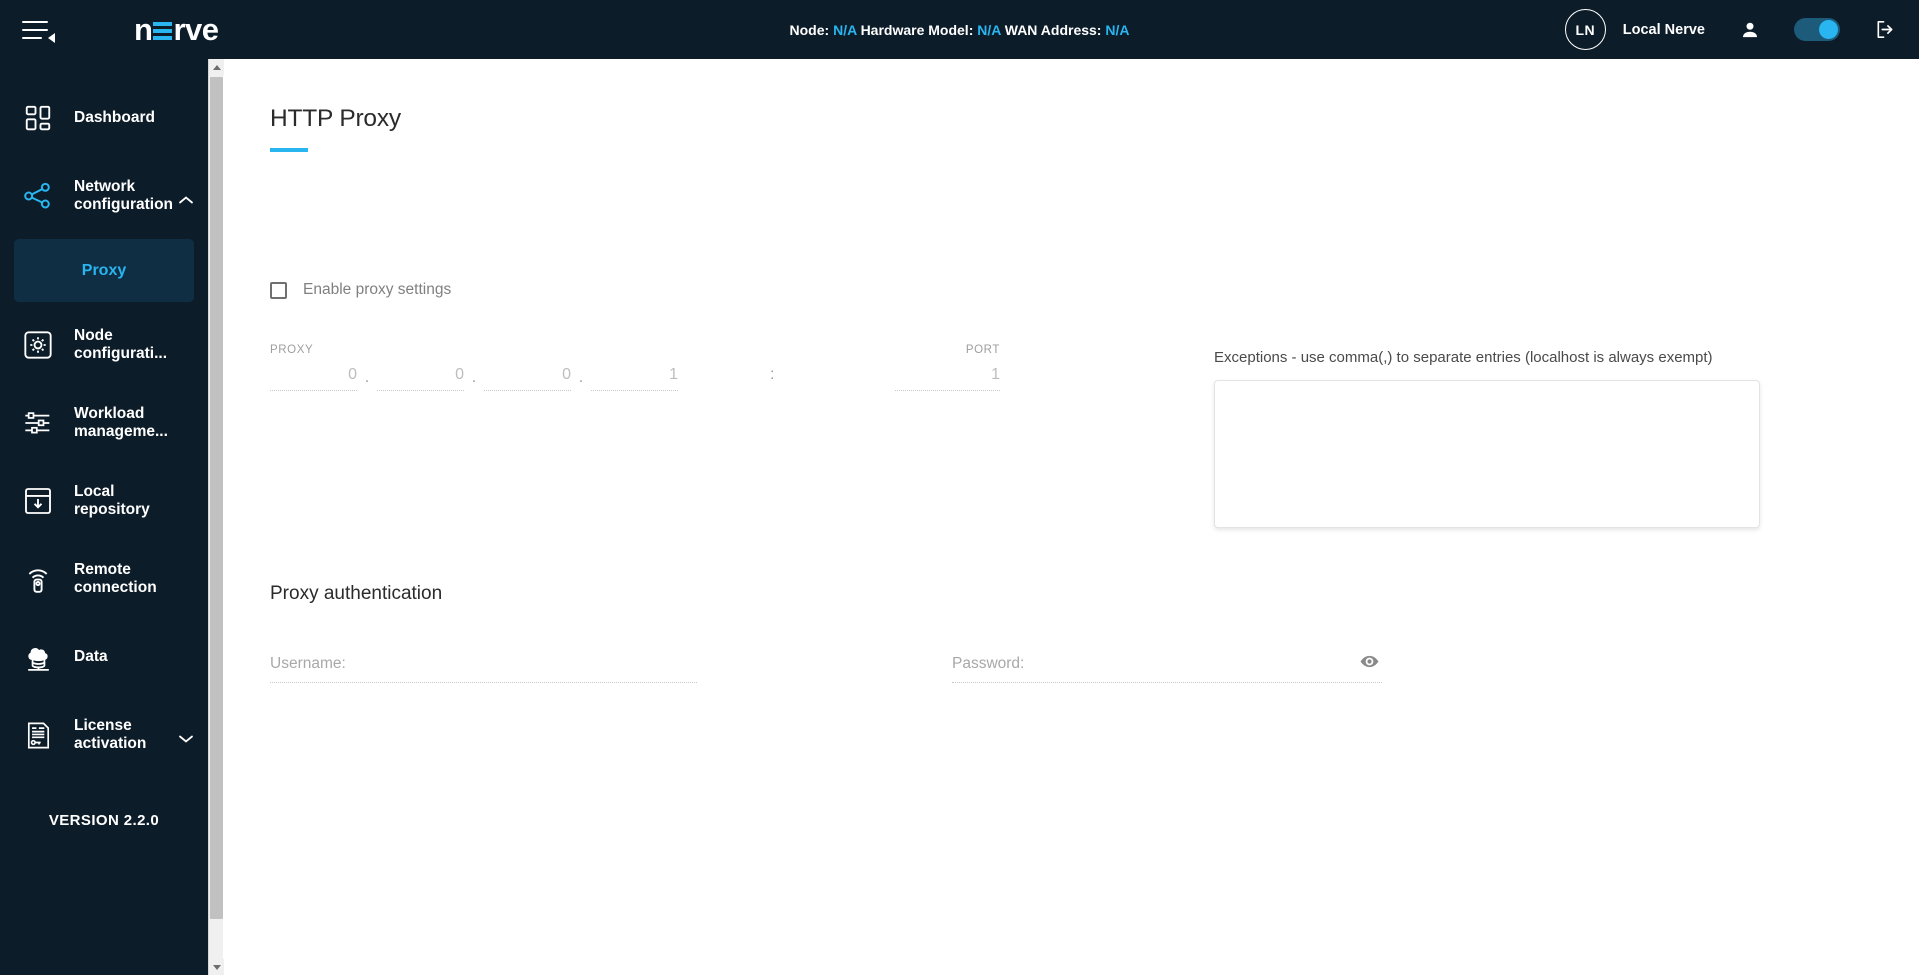  Describe the element at coordinates (1730, 29) in the screenshot. I see `top-bar-right-group: LN Local Nerve` at that location.